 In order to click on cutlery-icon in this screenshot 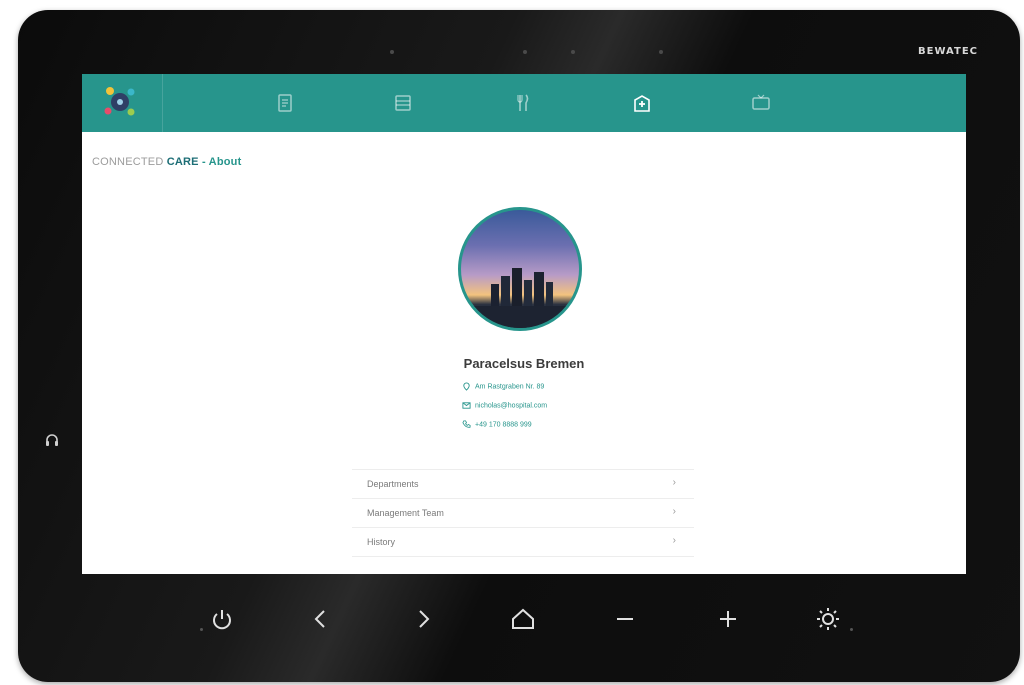, I will do `click(523, 103)`.